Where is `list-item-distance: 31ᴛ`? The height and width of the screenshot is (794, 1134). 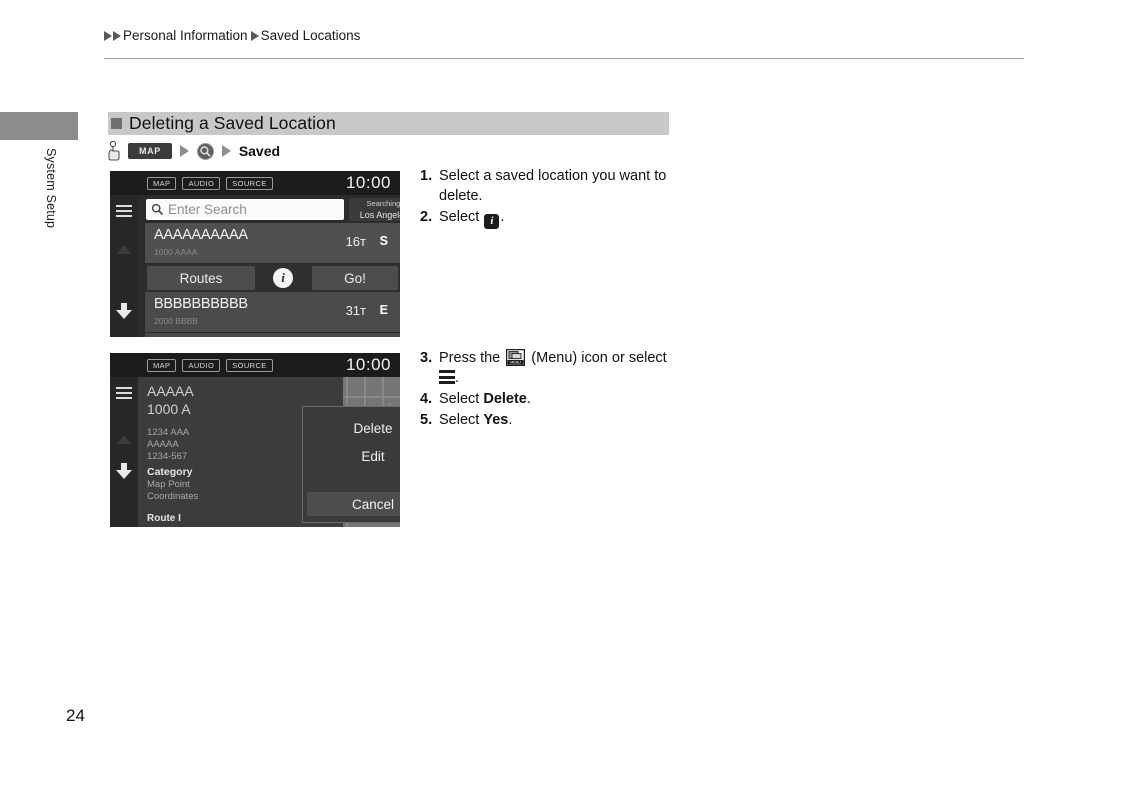 list-item-distance: 31ᴛ is located at coordinates (355, 310).